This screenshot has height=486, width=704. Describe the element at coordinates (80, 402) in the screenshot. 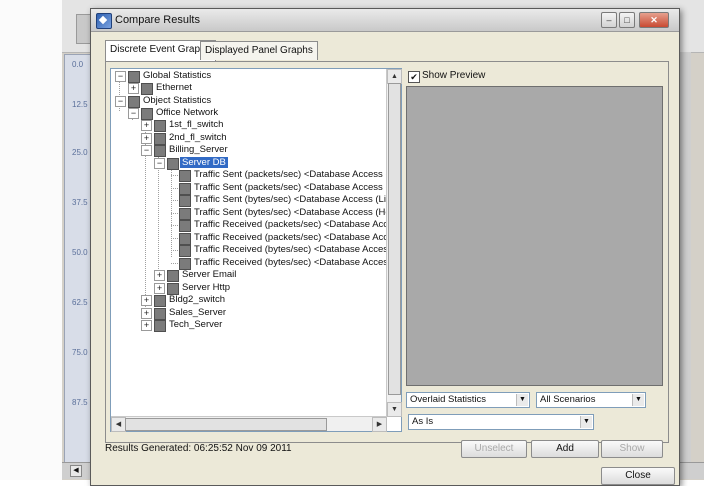

I see `axis-tick: 87.5` at that location.